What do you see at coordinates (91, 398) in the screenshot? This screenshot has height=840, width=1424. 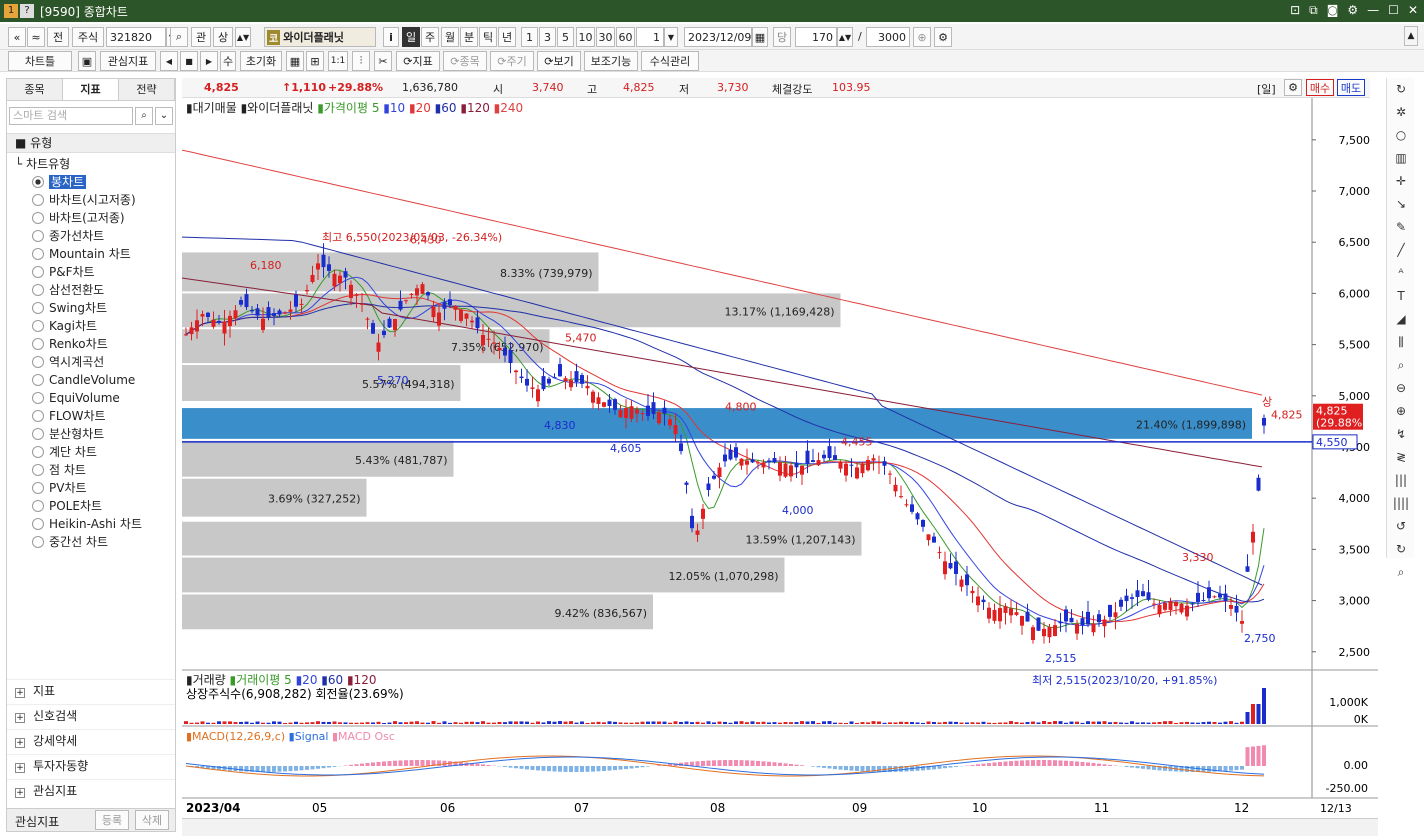 I see `chart-type-item: EquiVolume` at bounding box center [91, 398].